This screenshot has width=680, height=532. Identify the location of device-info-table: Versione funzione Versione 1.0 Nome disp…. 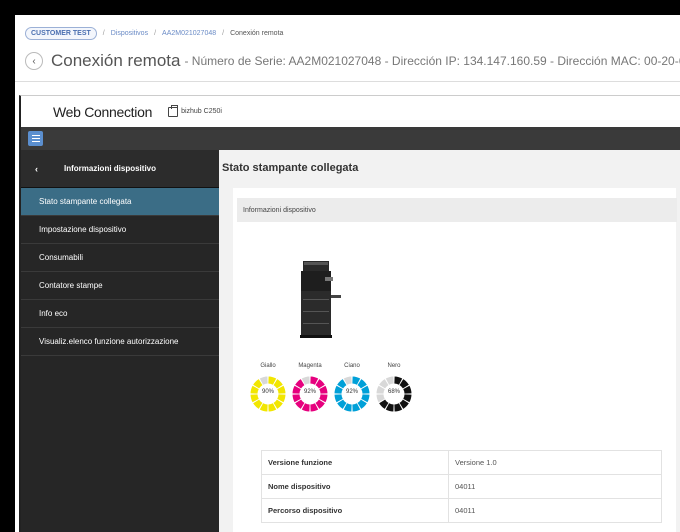
(461, 486).